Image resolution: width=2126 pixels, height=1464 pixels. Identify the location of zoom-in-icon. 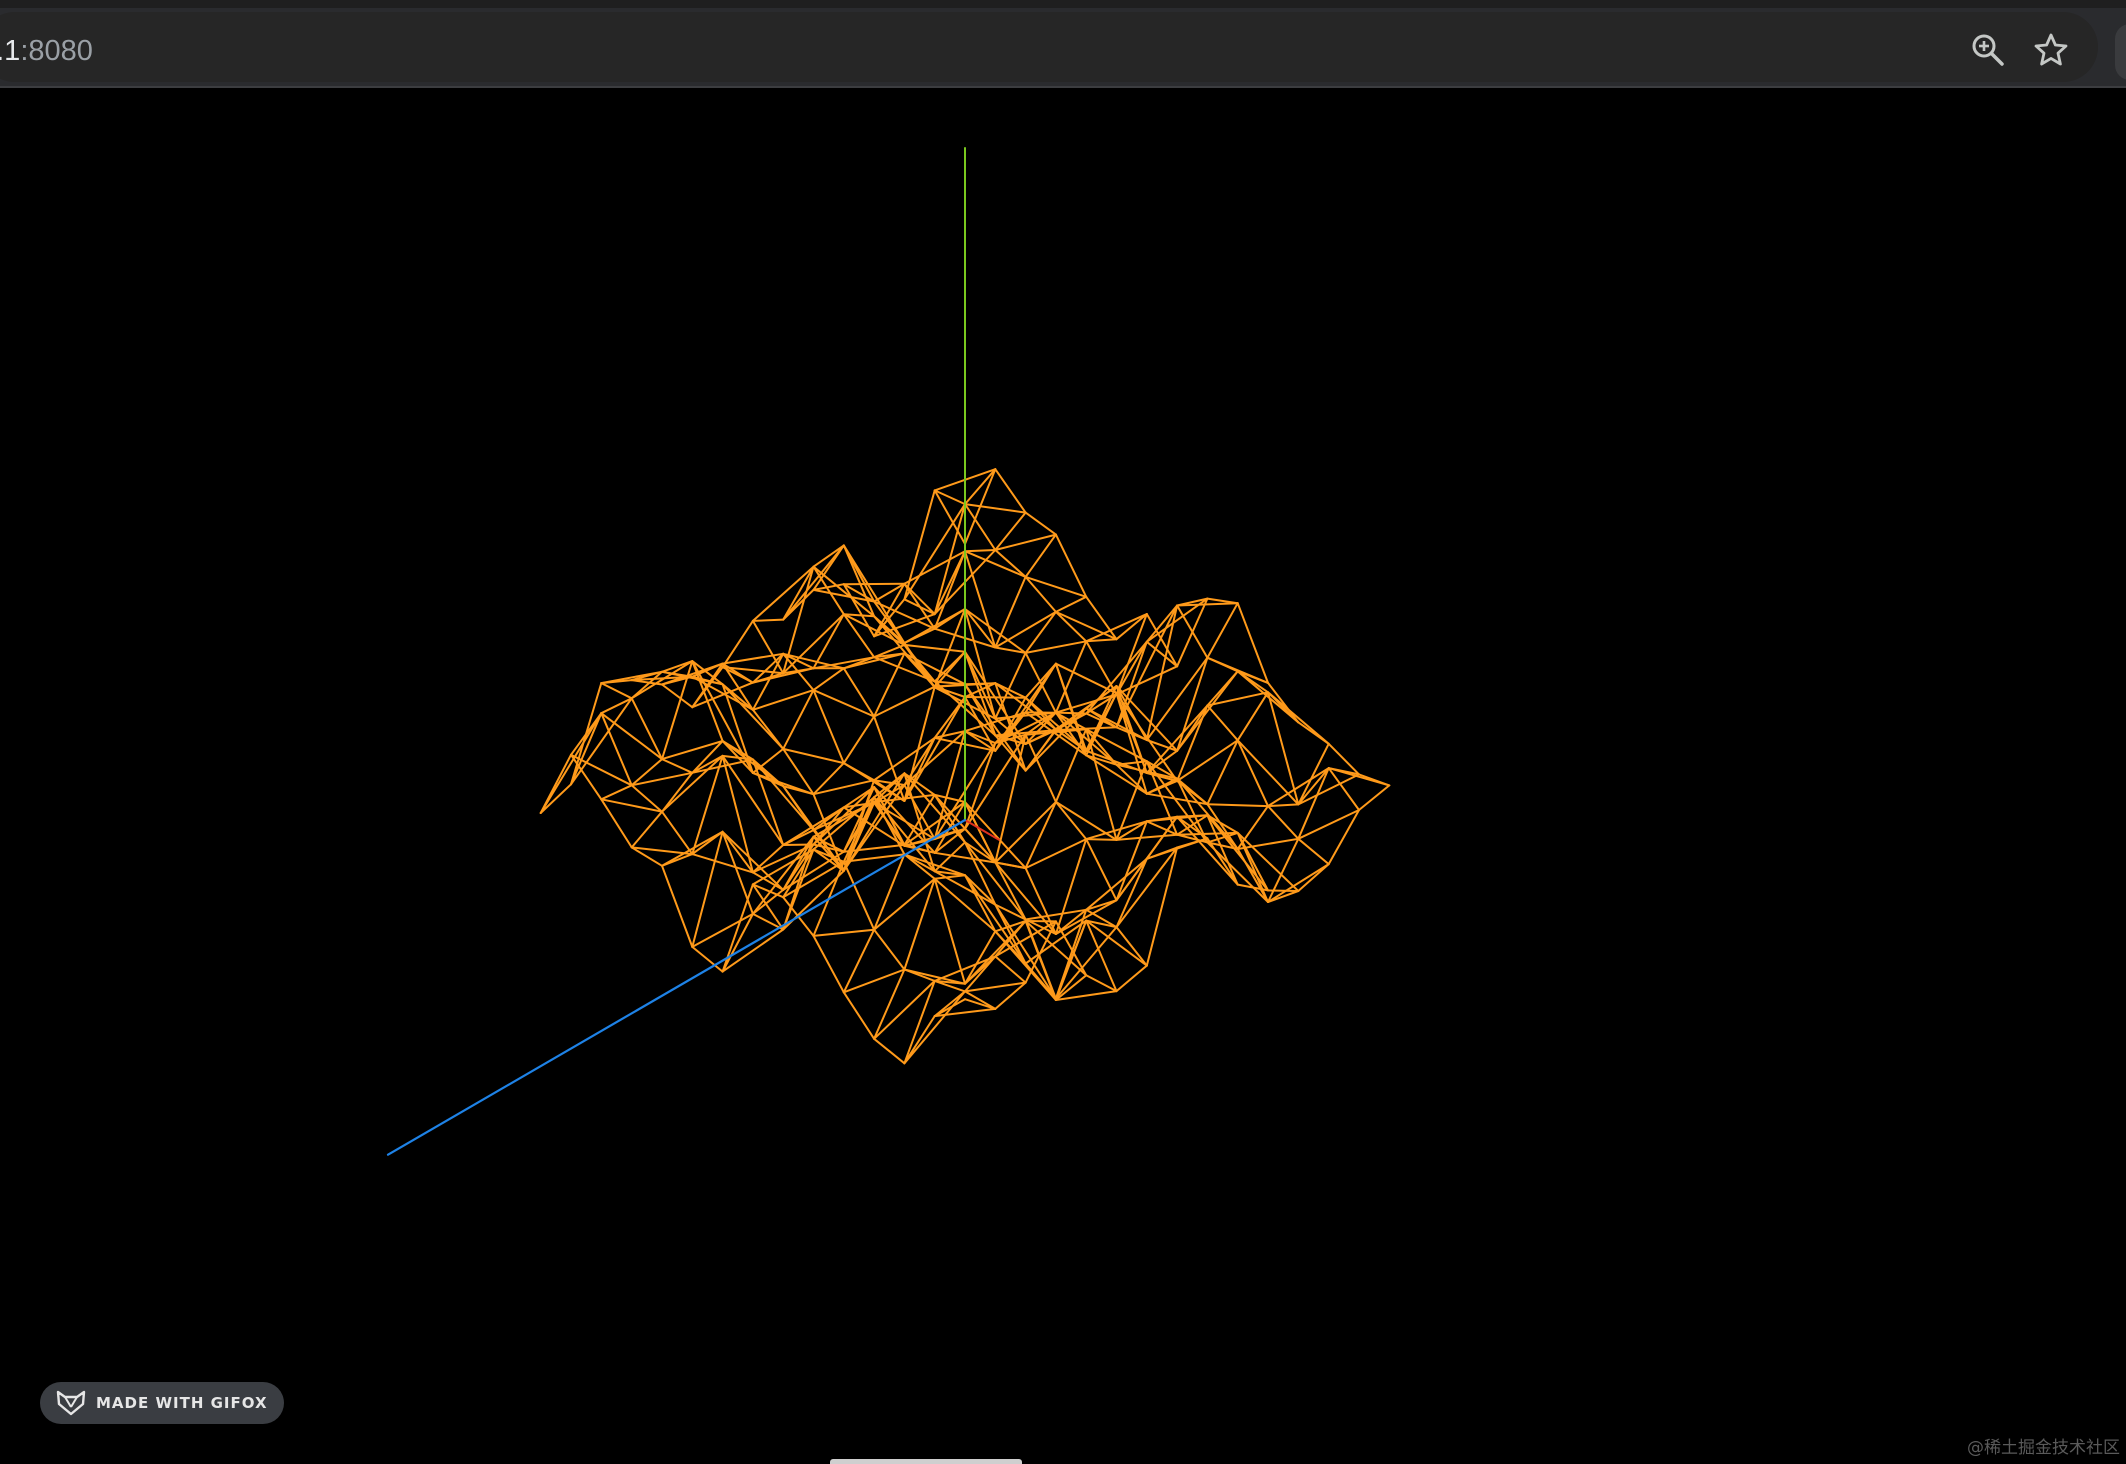
(1988, 50).